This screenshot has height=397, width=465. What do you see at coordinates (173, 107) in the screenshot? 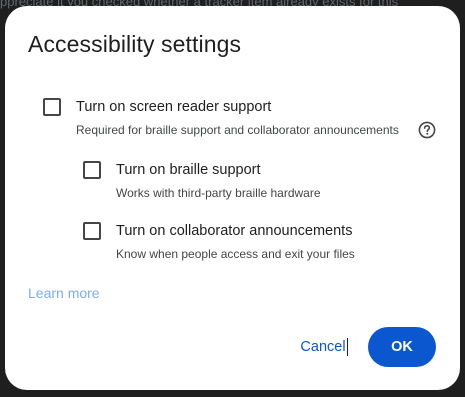
I see `screen-reader-label: Turn on screen reader support` at bounding box center [173, 107].